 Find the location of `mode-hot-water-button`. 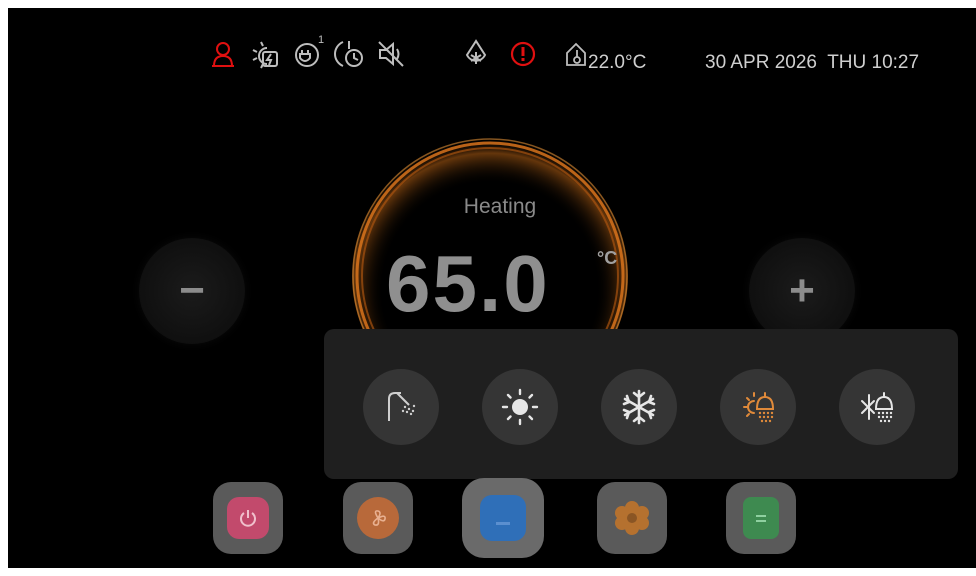

mode-hot-water-button is located at coordinates (401, 407).